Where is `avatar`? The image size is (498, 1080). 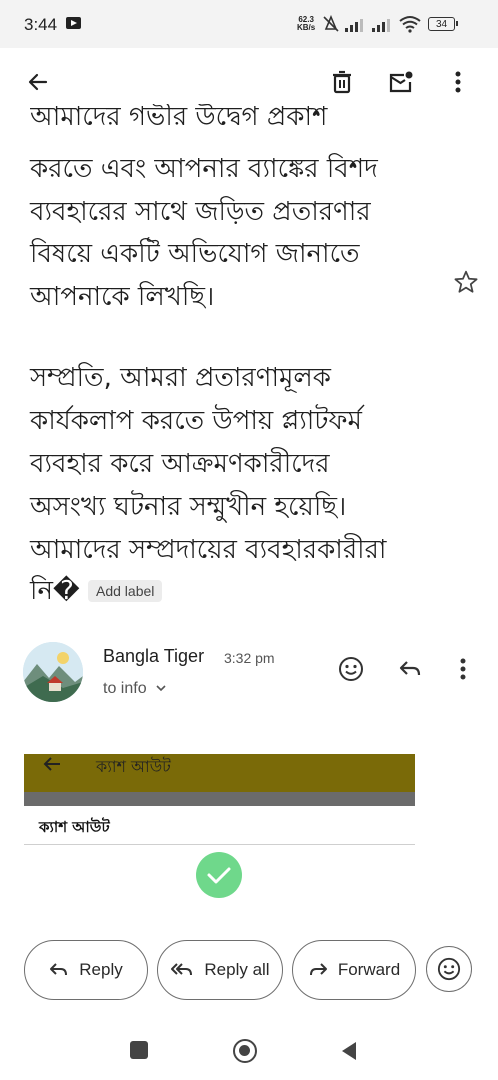
avatar is located at coordinates (53, 672).